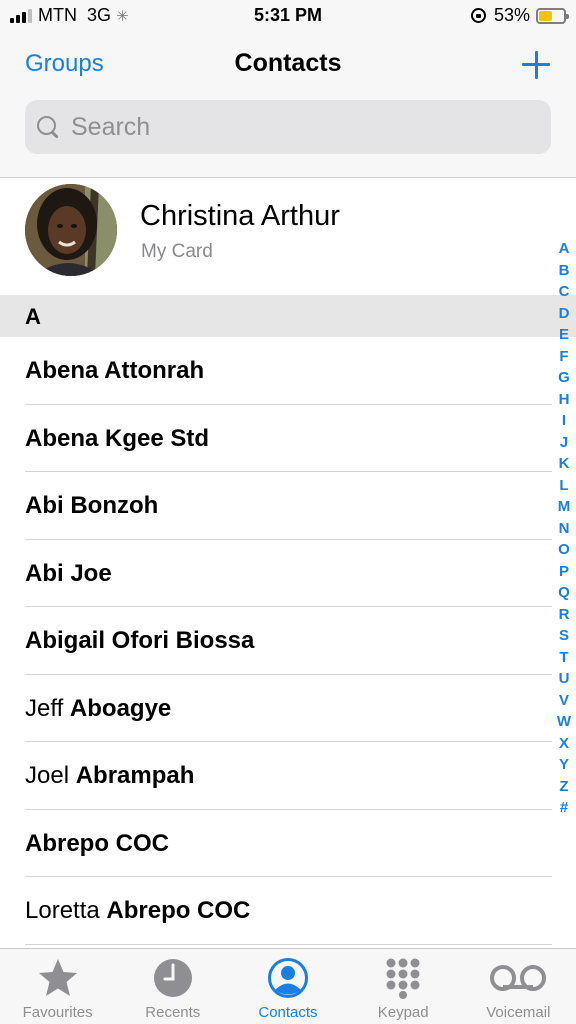  Describe the element at coordinates (564, 314) in the screenshot. I see `index-letter: D` at that location.